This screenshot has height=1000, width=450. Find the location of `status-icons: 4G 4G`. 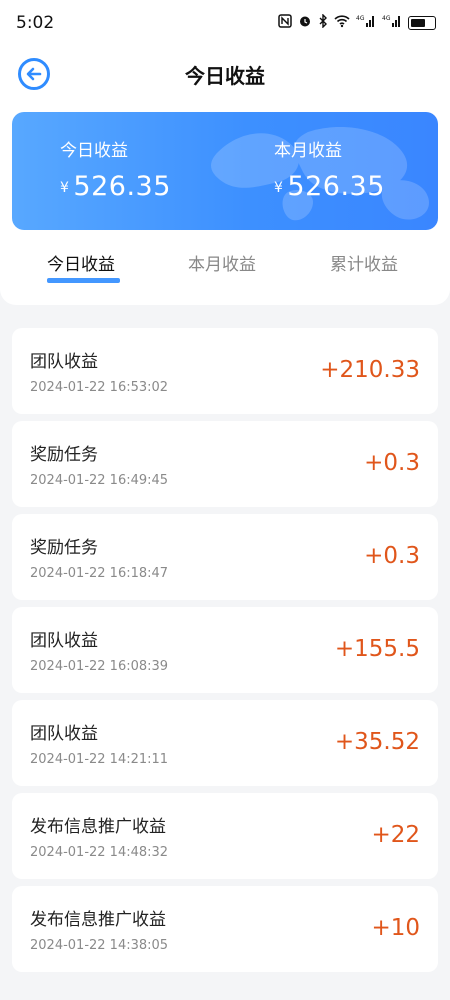

status-icons: 4G 4G is located at coordinates (357, 22).